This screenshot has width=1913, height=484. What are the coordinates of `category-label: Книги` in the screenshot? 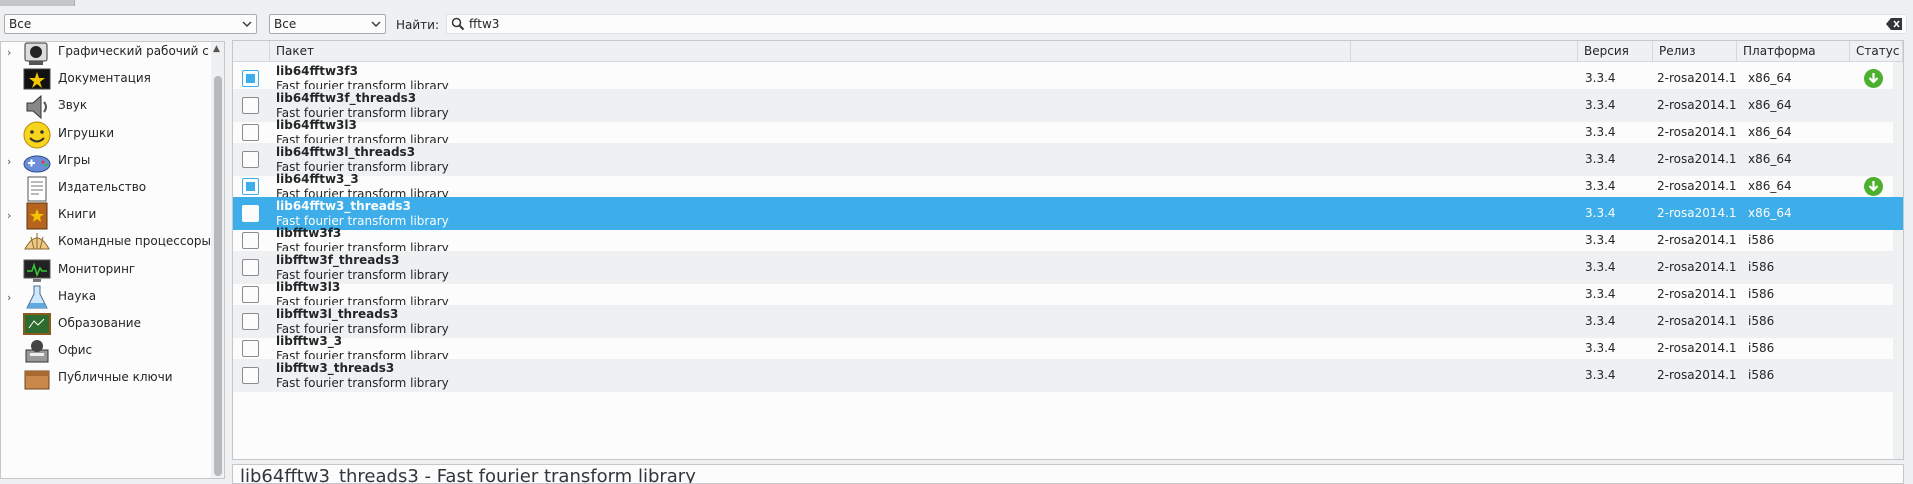 It's located at (77, 214).